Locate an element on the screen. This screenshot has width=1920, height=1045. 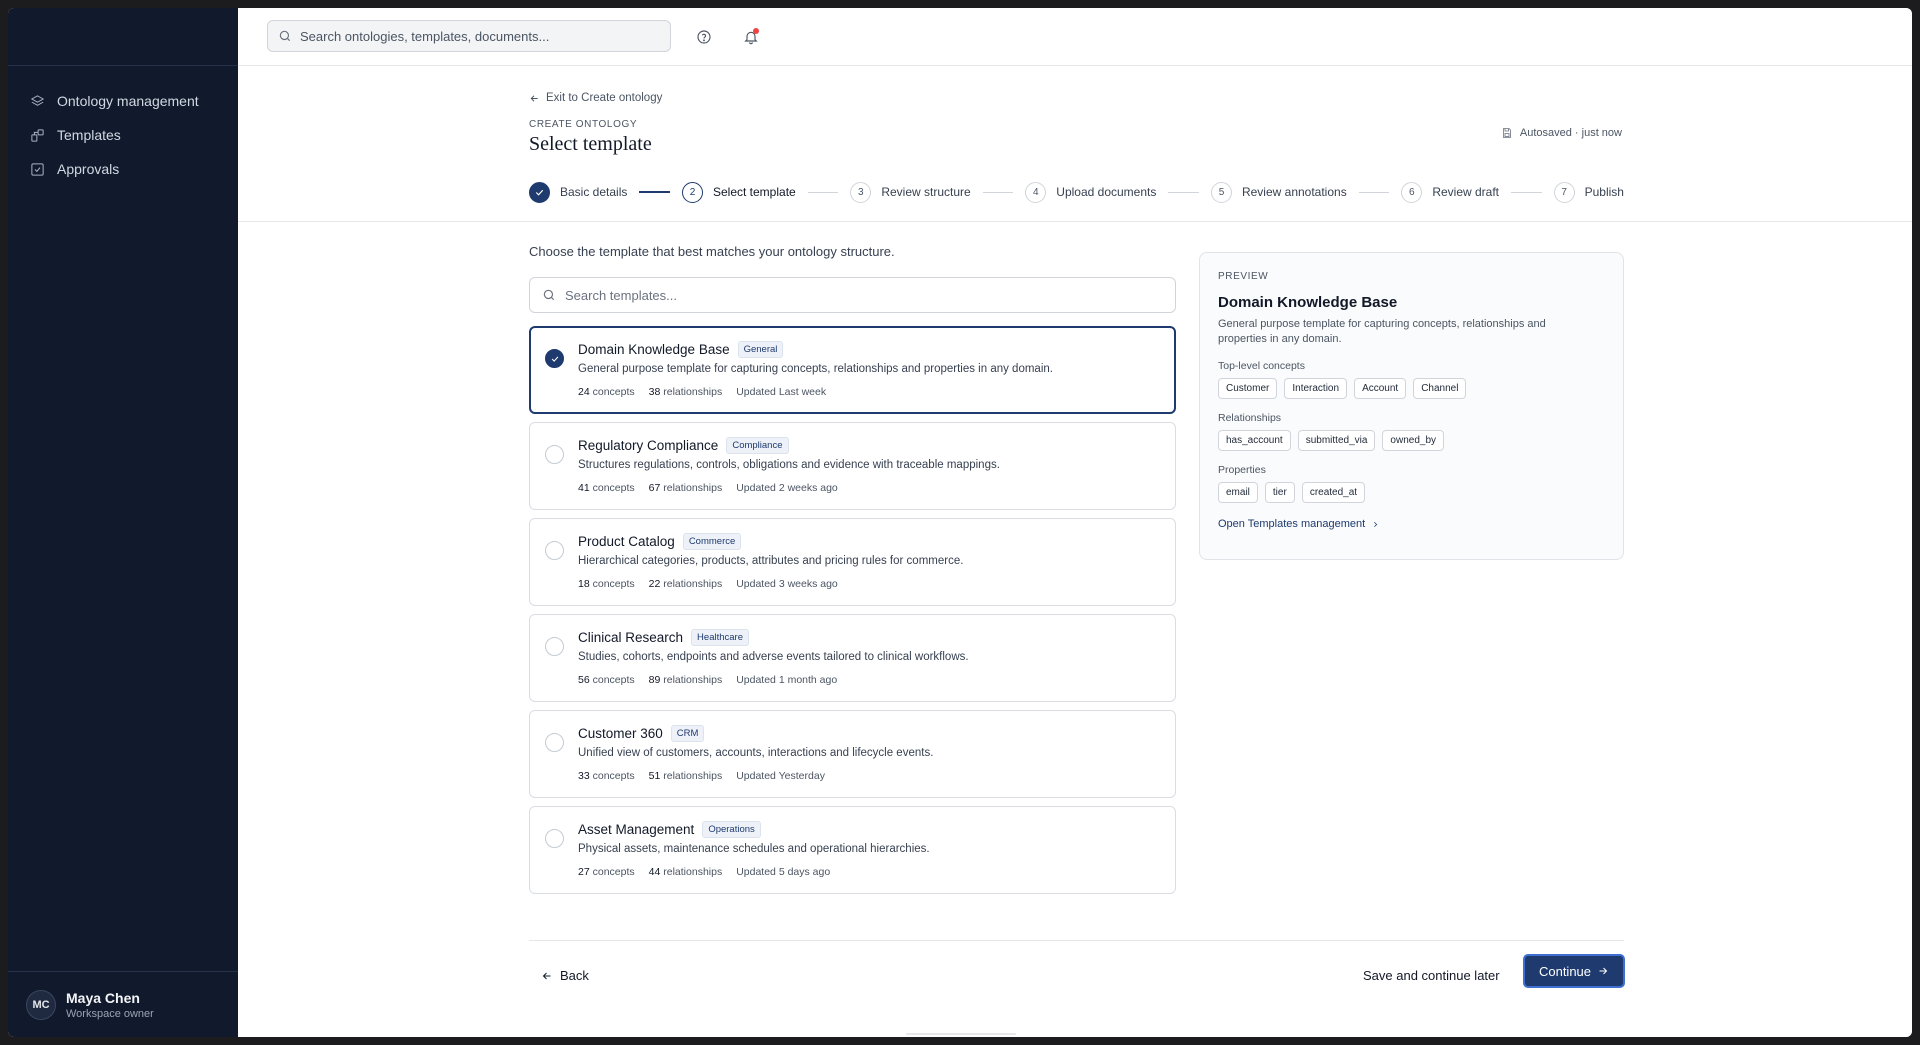
template-name: Asset Management is located at coordinates (636, 829).